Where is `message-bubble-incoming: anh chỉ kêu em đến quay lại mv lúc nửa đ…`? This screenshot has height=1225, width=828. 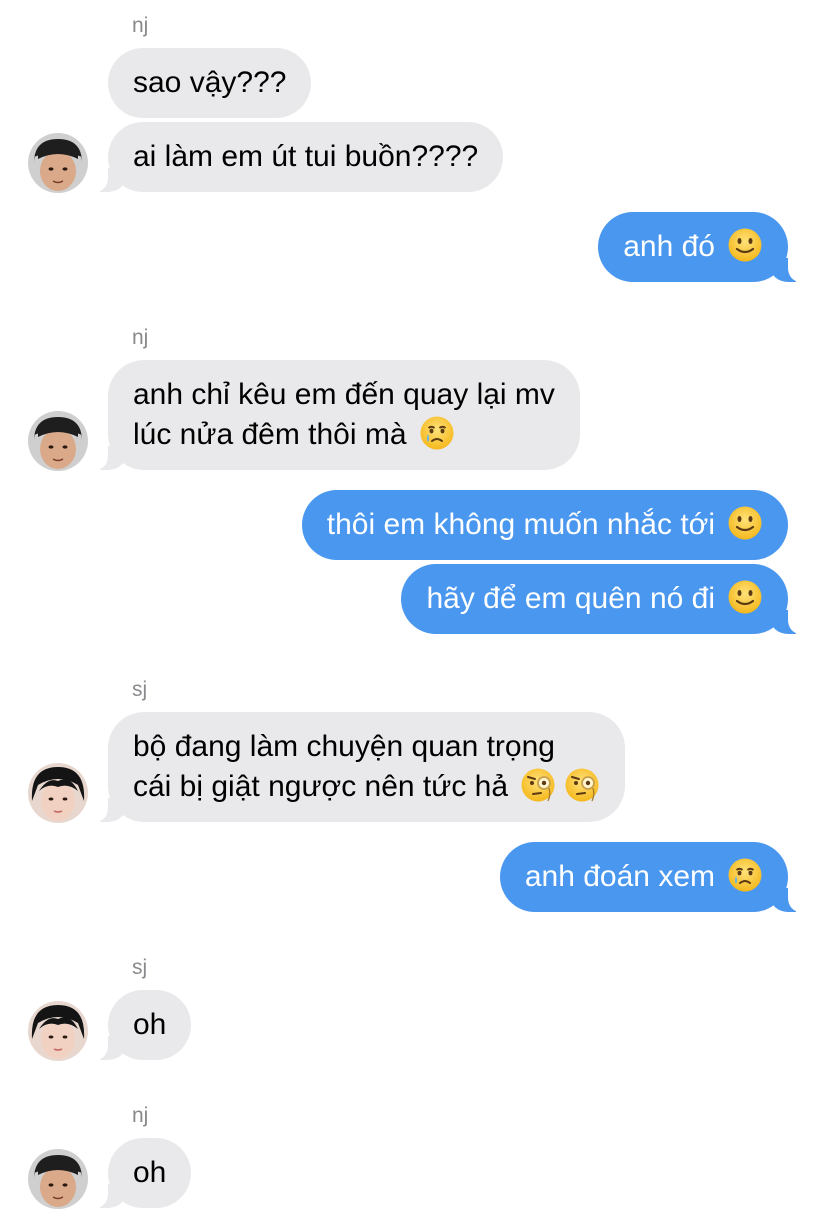 message-bubble-incoming: anh chỉ kêu em đến quay lại mv lúc nửa đ… is located at coordinates (336, 415).